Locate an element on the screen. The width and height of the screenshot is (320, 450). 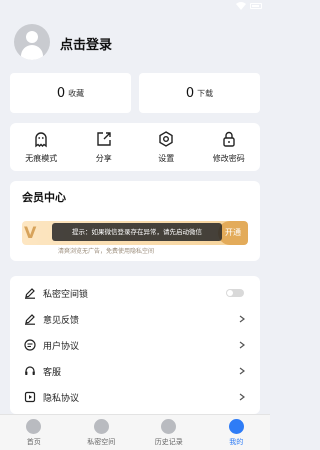
setting-label: 隐私协议 is located at coordinates (61, 398).